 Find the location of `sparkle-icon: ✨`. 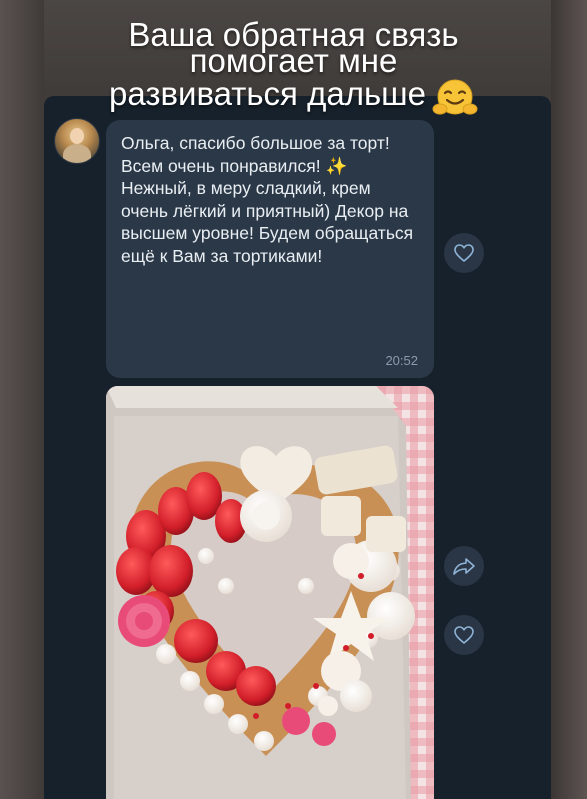

sparkle-icon: ✨ is located at coordinates (336, 165).